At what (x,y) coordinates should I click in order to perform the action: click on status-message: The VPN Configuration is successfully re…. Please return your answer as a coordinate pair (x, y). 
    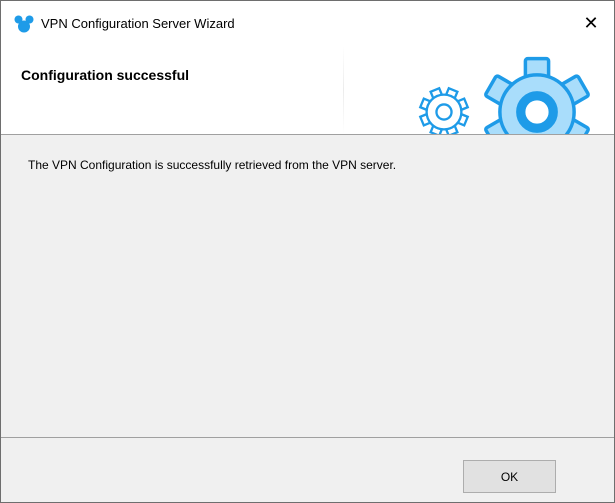
    Looking at the image, I should click on (212, 165).